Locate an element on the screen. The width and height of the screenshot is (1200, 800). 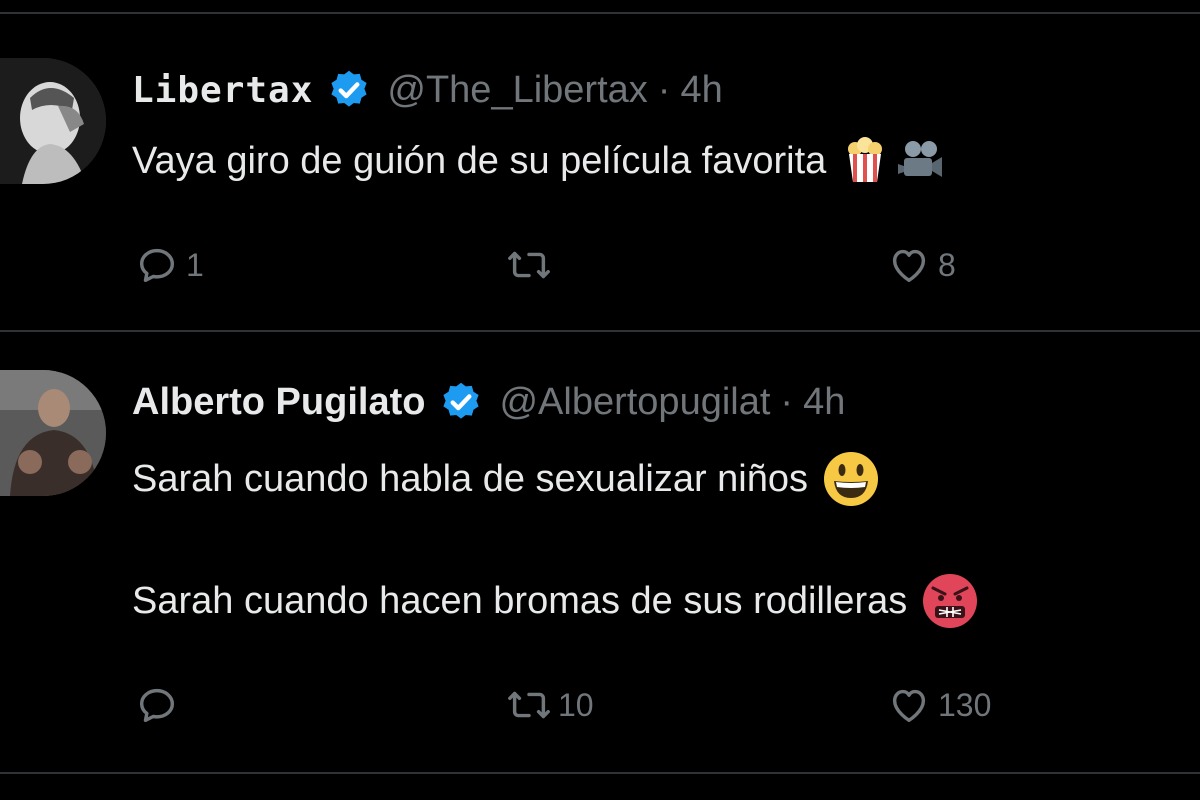
like-count: 8 is located at coordinates (947, 264).